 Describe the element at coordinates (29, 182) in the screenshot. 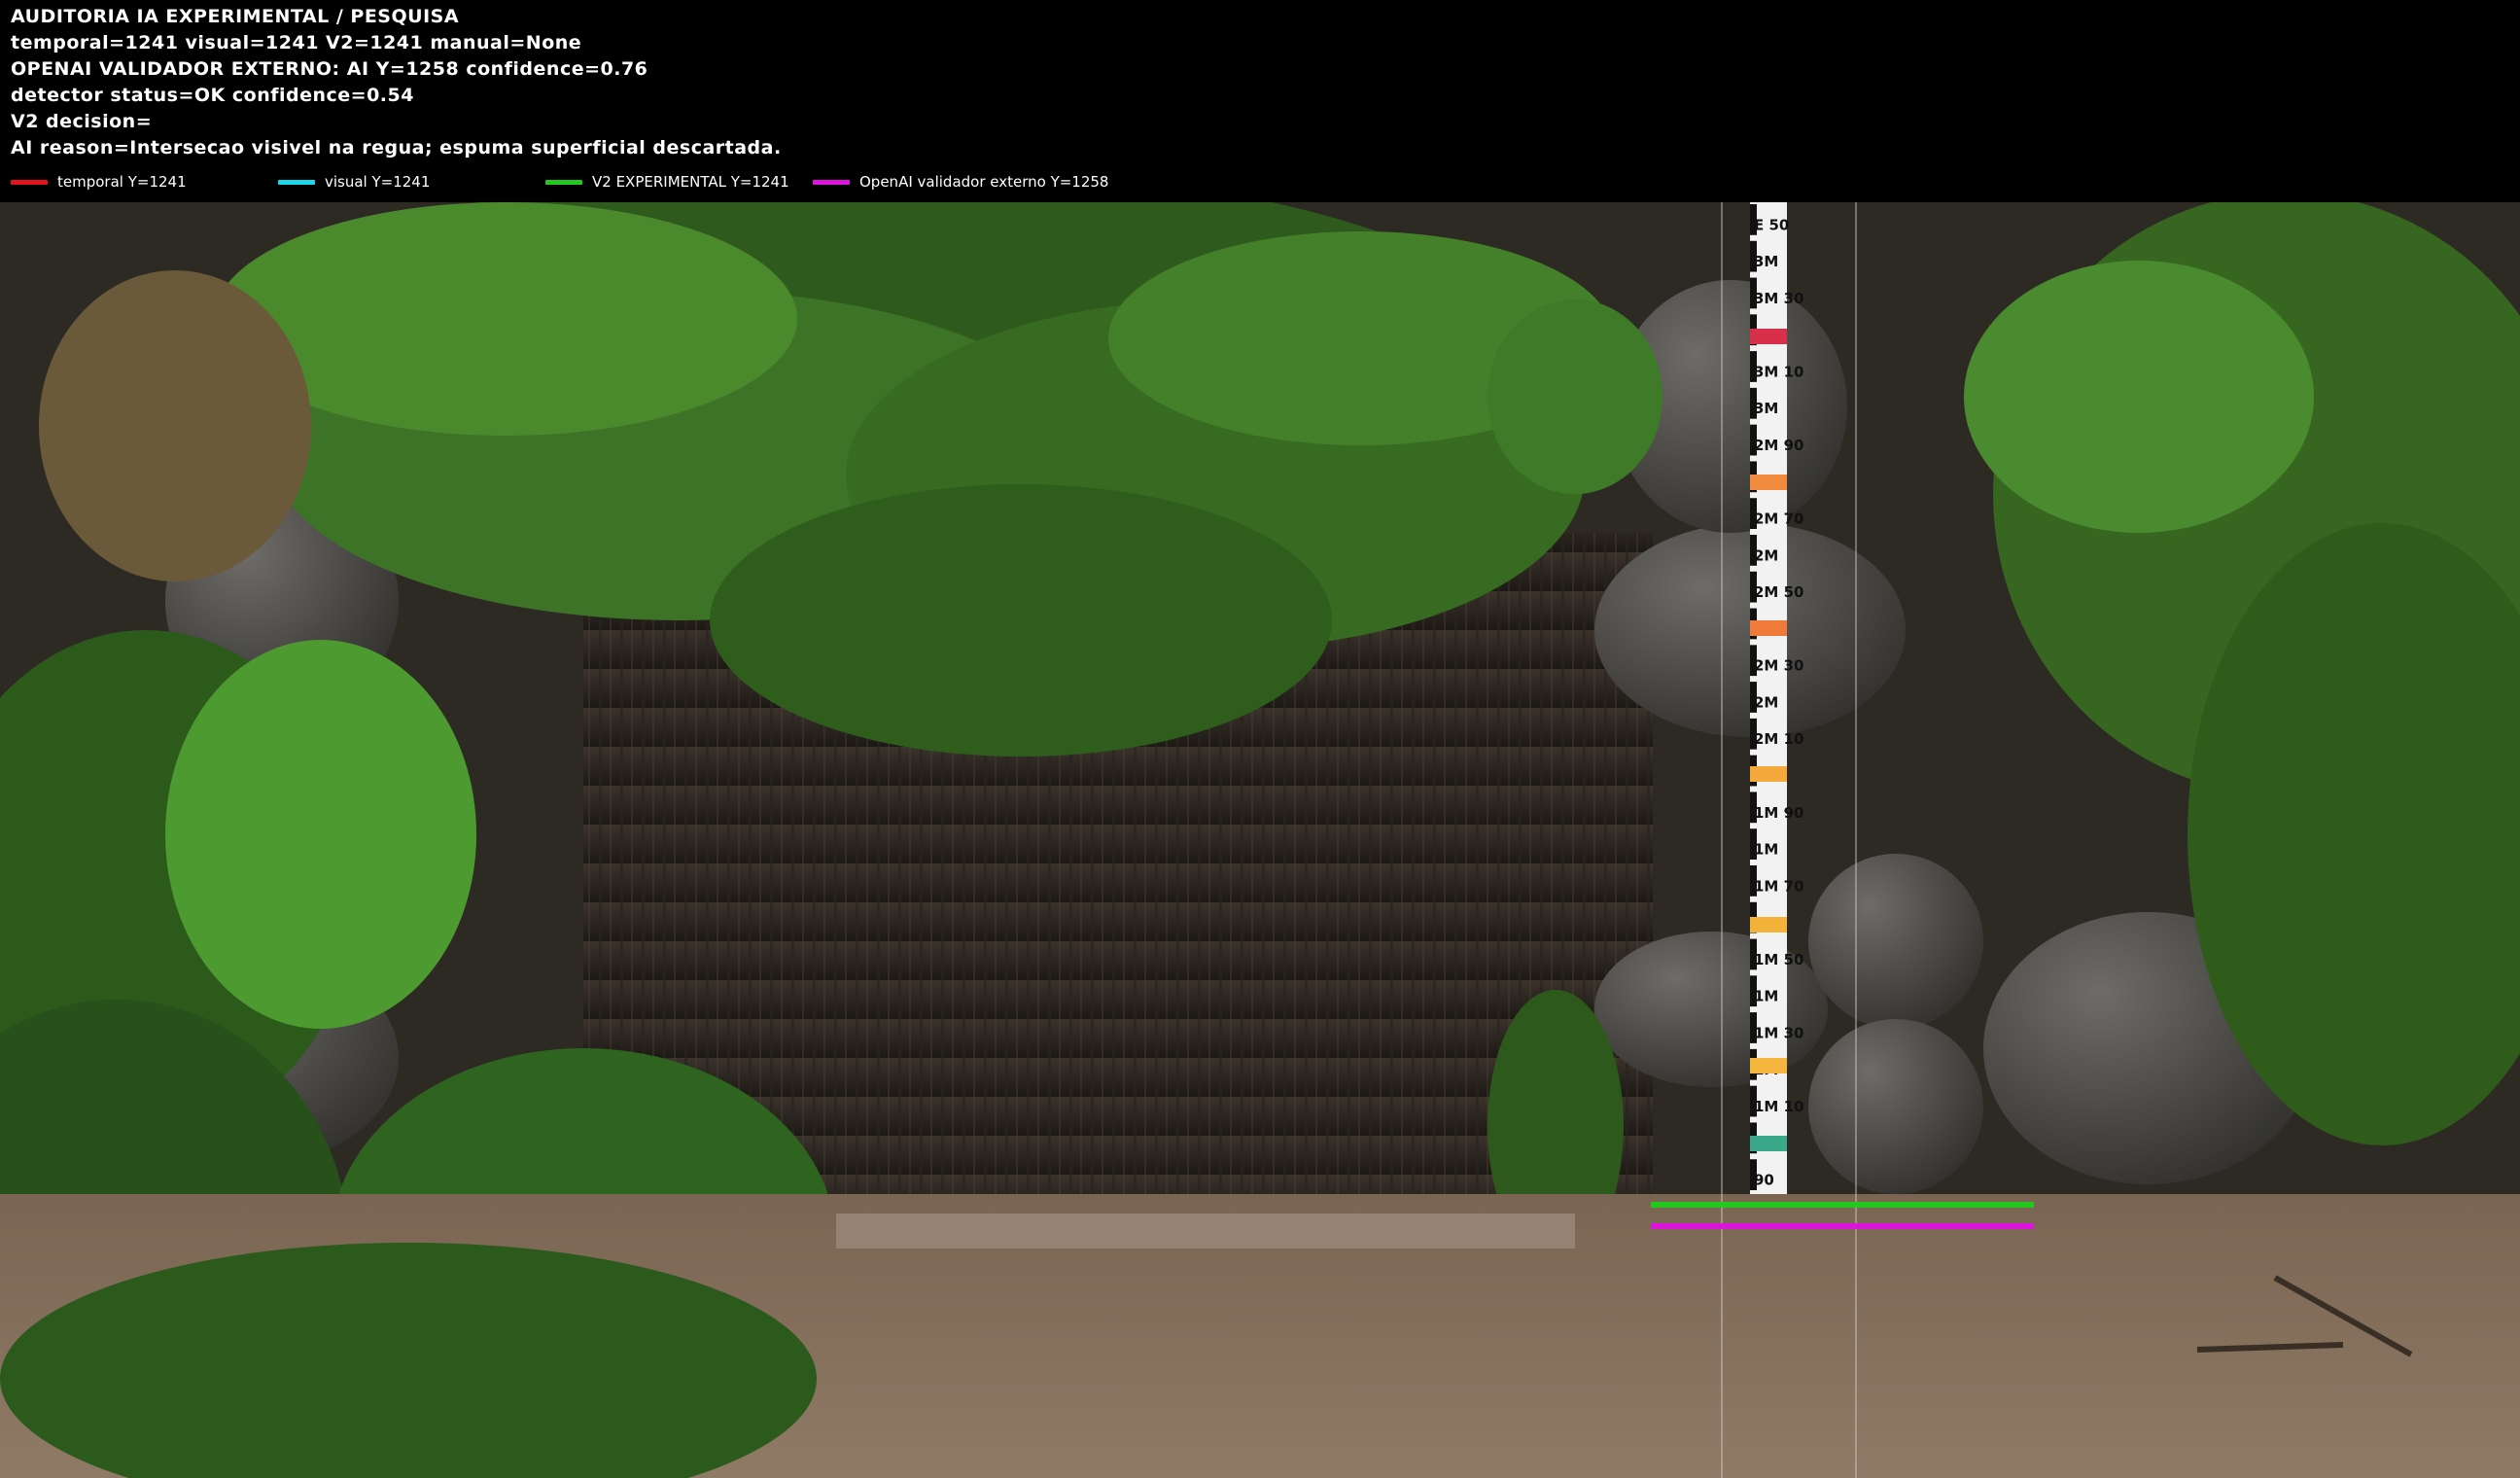

I see `legend-swatch-temporal` at that location.